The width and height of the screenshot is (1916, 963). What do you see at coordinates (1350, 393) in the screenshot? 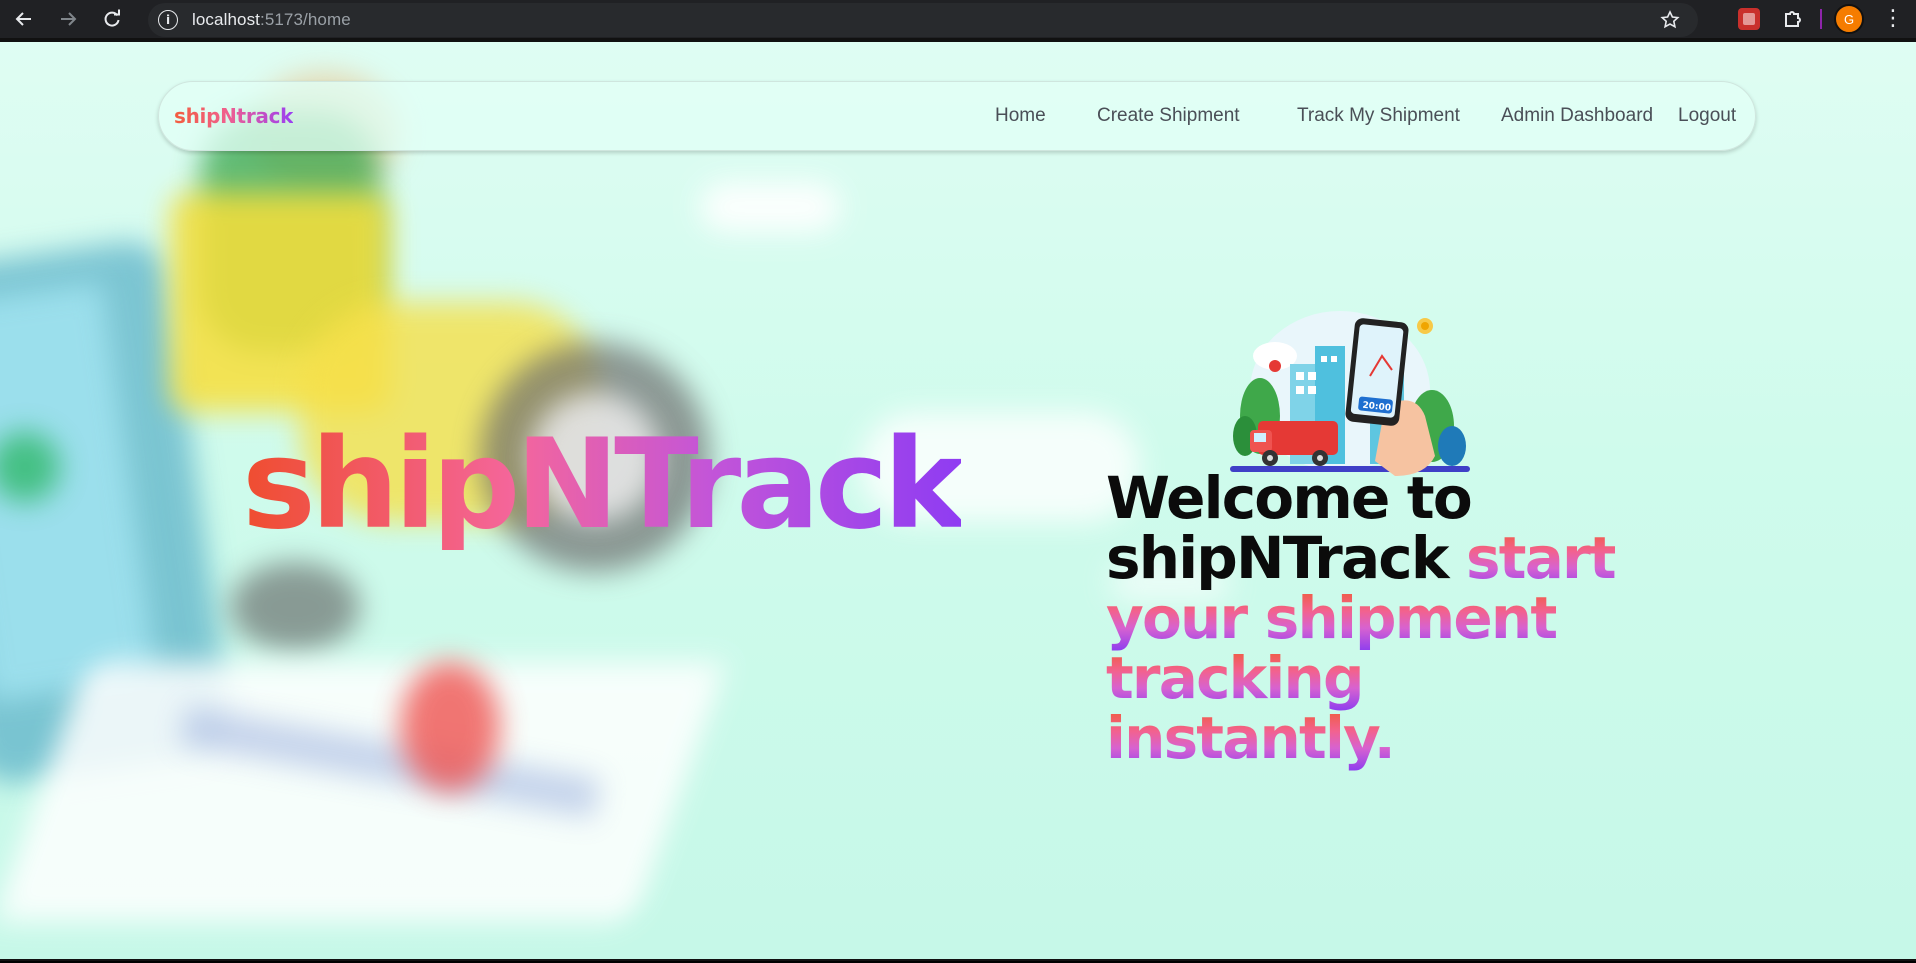
I see `delivery-tracking-illustration: 20:00` at bounding box center [1350, 393].